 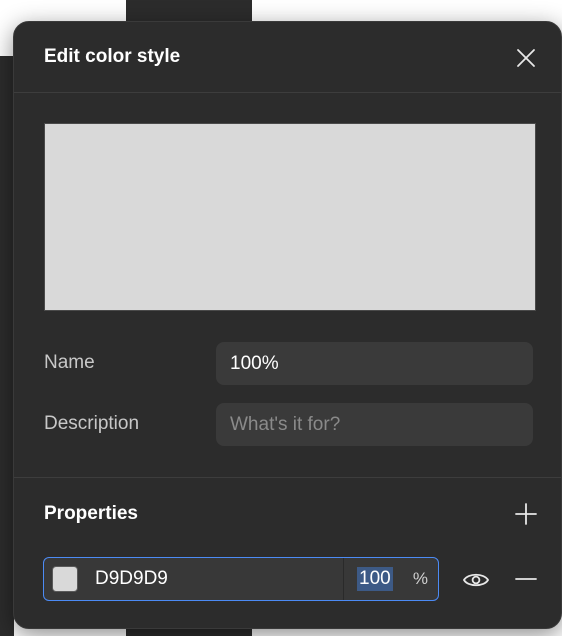 What do you see at coordinates (374, 363) in the screenshot?
I see `name-input` at bounding box center [374, 363].